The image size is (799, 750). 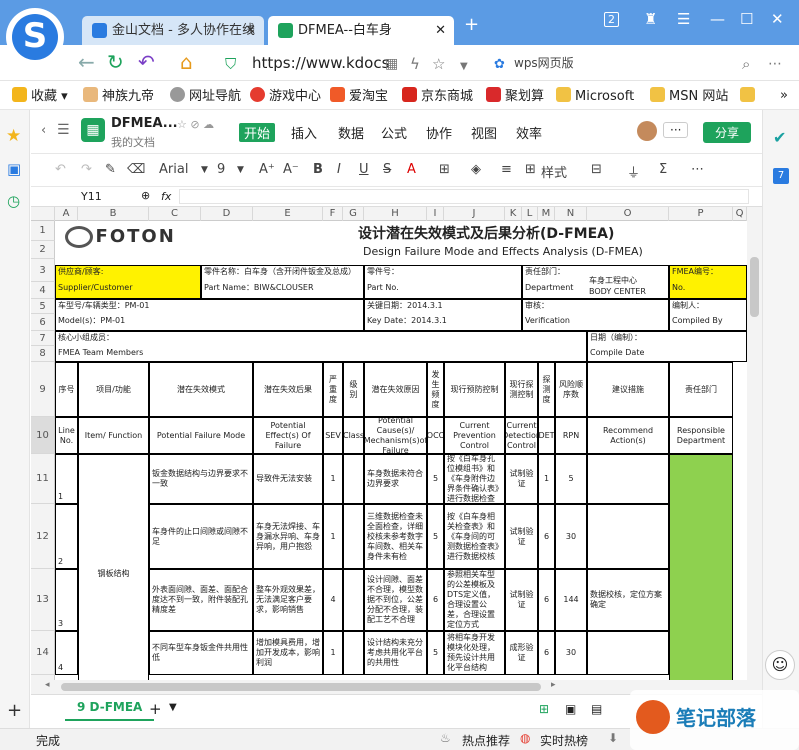 What do you see at coordinates (14, 169) in the screenshot?
I see `reader-icon: ▣` at bounding box center [14, 169].